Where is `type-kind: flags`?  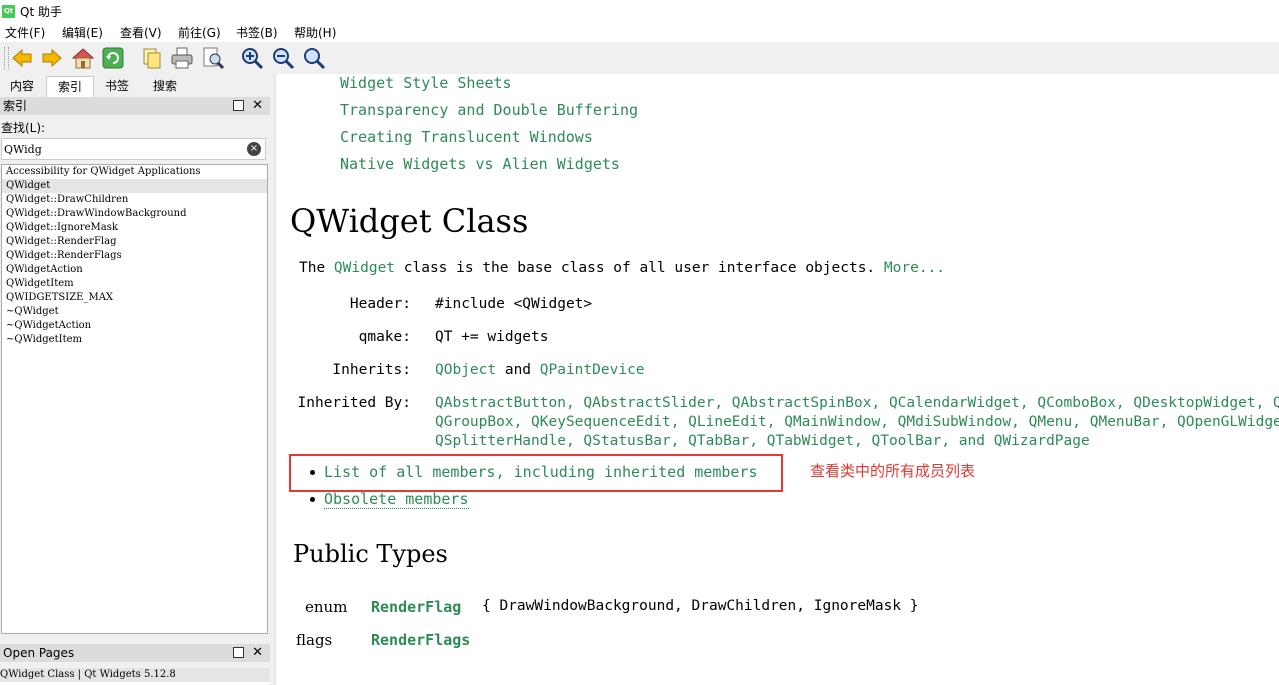
type-kind: flags is located at coordinates (314, 640).